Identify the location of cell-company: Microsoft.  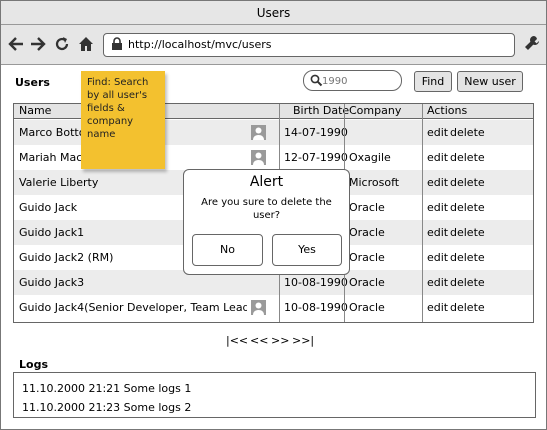
(374, 182).